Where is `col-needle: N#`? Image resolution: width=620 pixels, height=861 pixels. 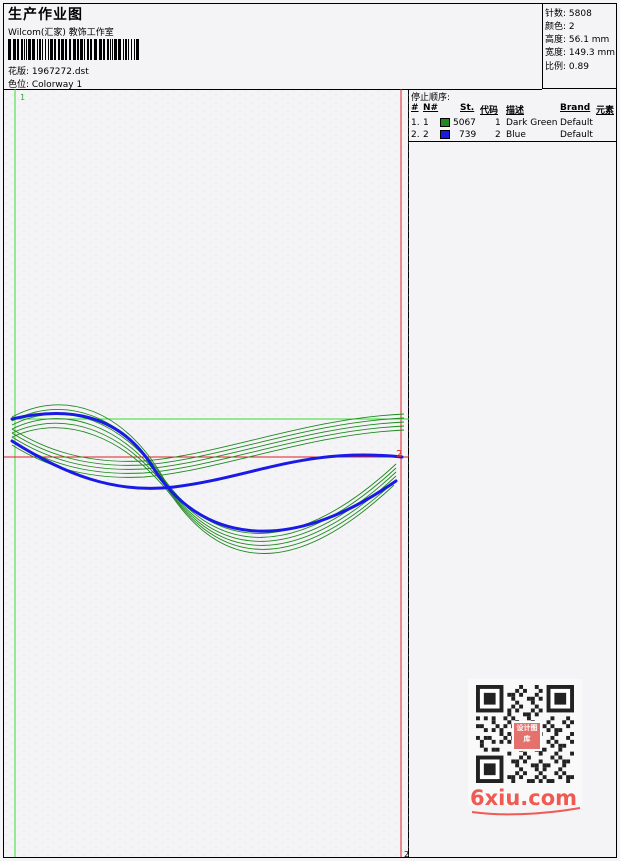 col-needle: N# is located at coordinates (431, 108).